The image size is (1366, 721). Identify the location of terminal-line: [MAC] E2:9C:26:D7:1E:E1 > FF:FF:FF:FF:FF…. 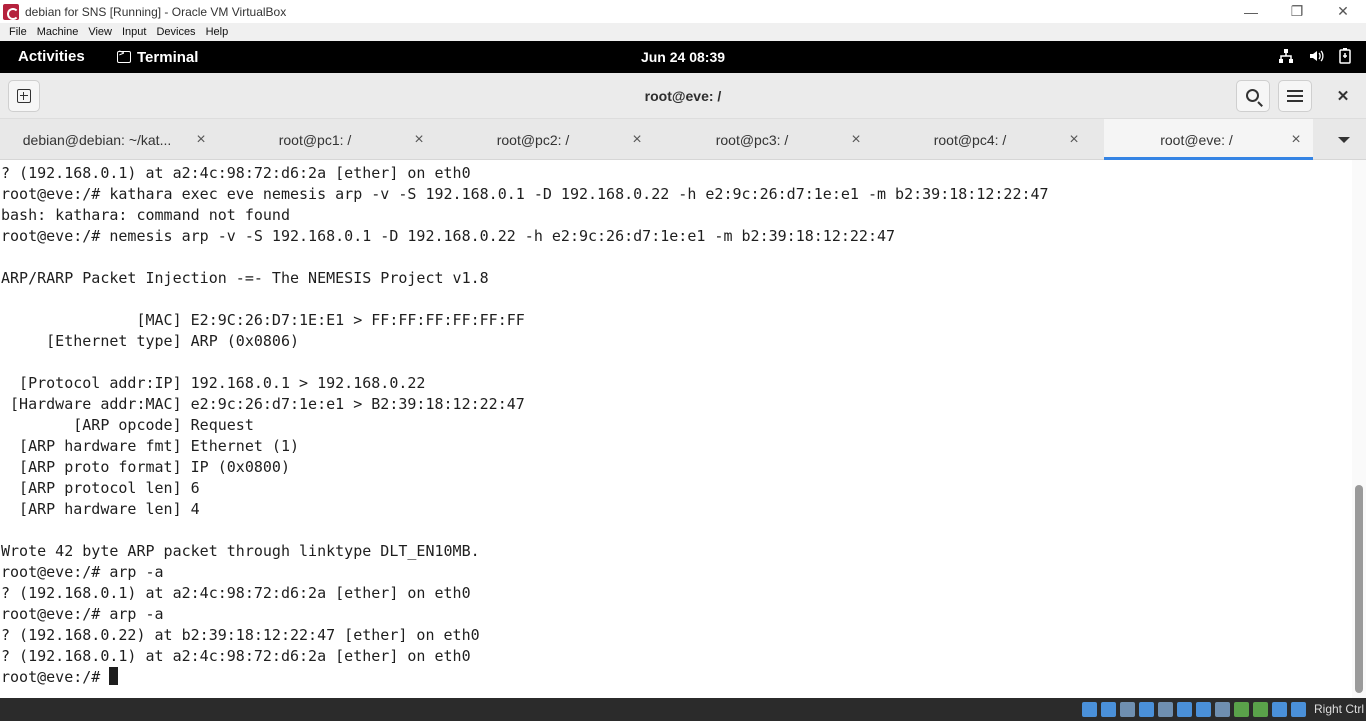
(263, 320).